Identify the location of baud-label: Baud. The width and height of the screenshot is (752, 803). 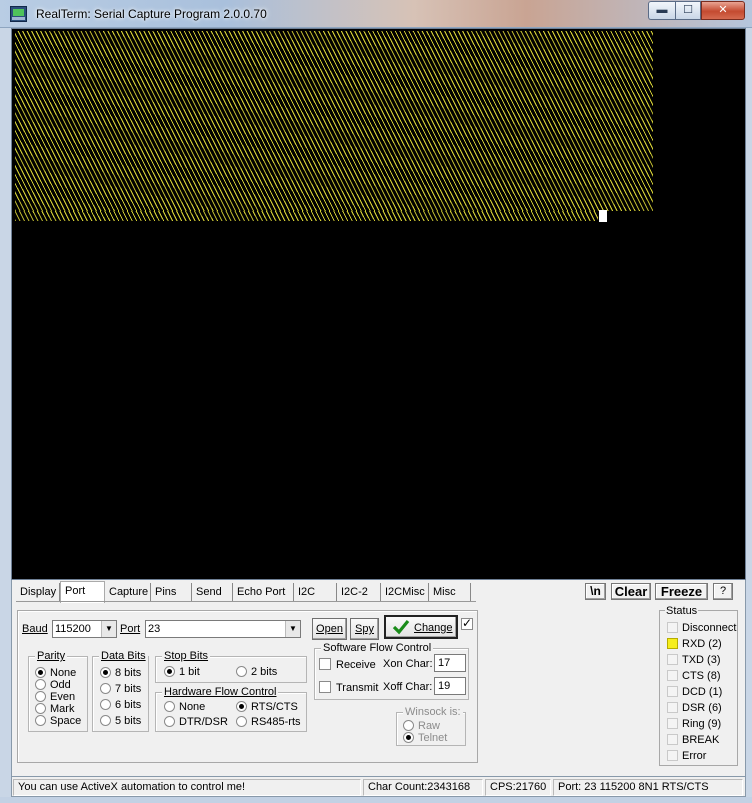
(35, 629).